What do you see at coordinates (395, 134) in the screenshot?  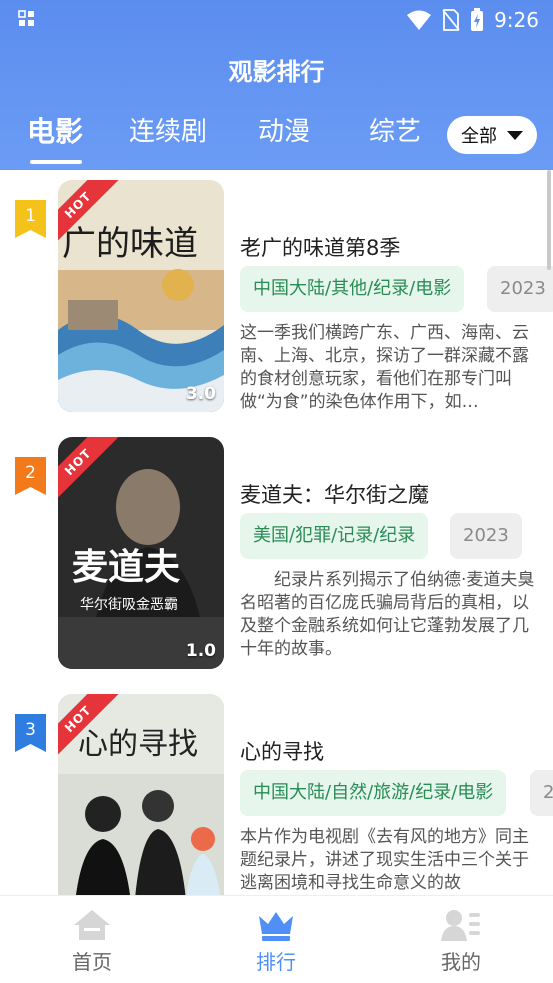 I see `tab-variety: 综艺` at bounding box center [395, 134].